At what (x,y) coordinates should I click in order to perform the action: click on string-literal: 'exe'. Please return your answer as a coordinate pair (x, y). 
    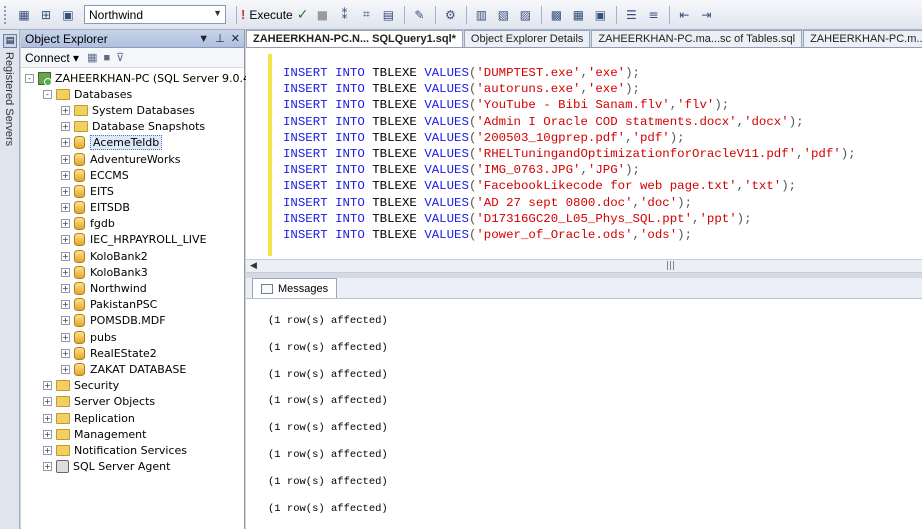
    Looking at the image, I should click on (606, 89).